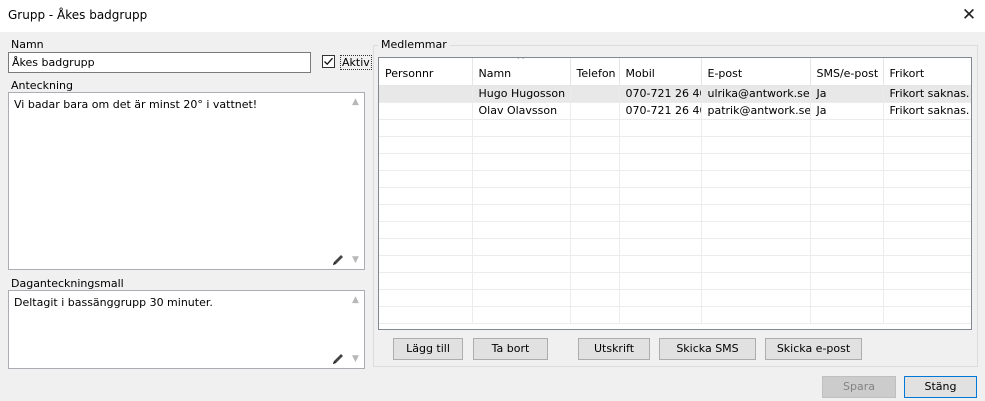 This screenshot has width=985, height=401. Describe the element at coordinates (521, 72) in the screenshot. I see `column-header-namn: ^ Namn` at that location.